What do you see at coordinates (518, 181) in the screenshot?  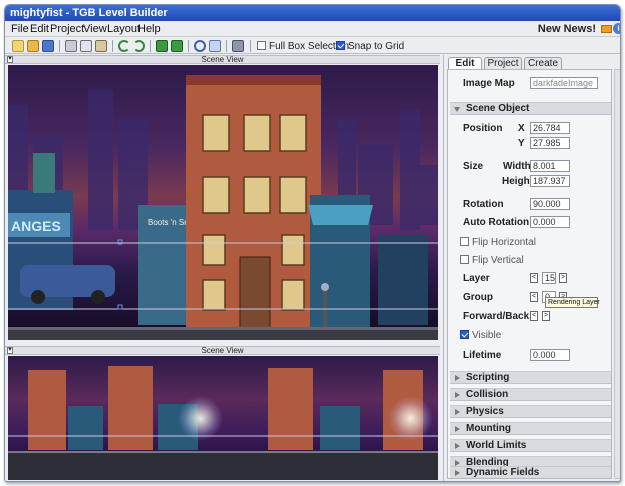 I see `height-label: Height` at bounding box center [518, 181].